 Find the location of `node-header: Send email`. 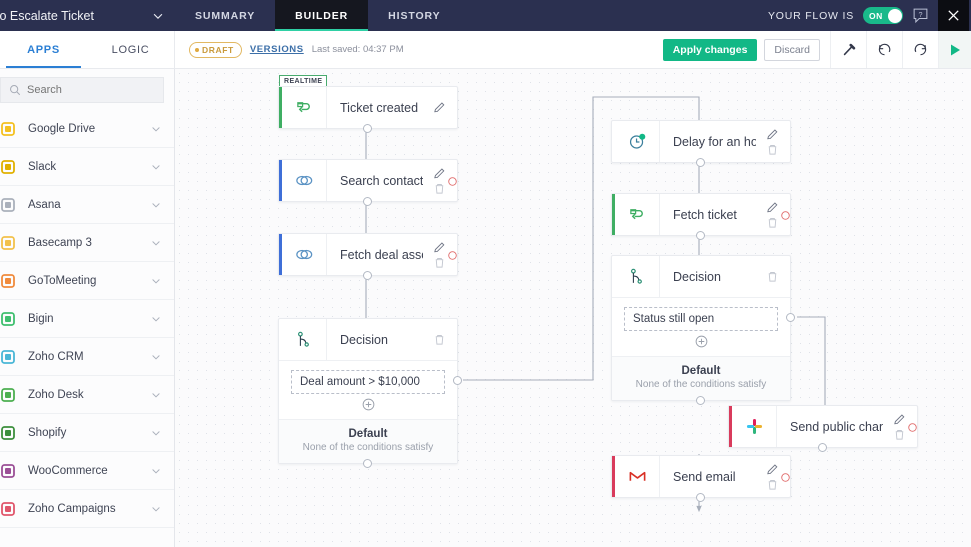

node-header: Send email is located at coordinates (701, 476).